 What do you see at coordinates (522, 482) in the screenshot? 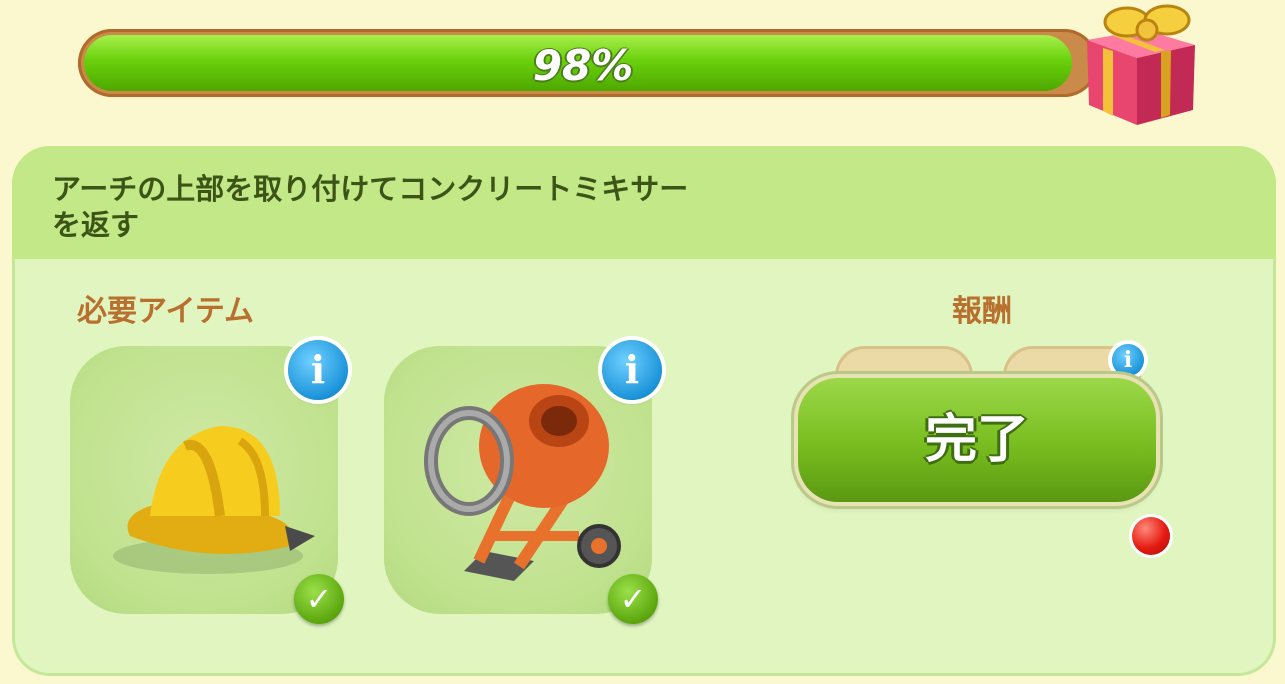
I see `cement-mixer-icon` at bounding box center [522, 482].